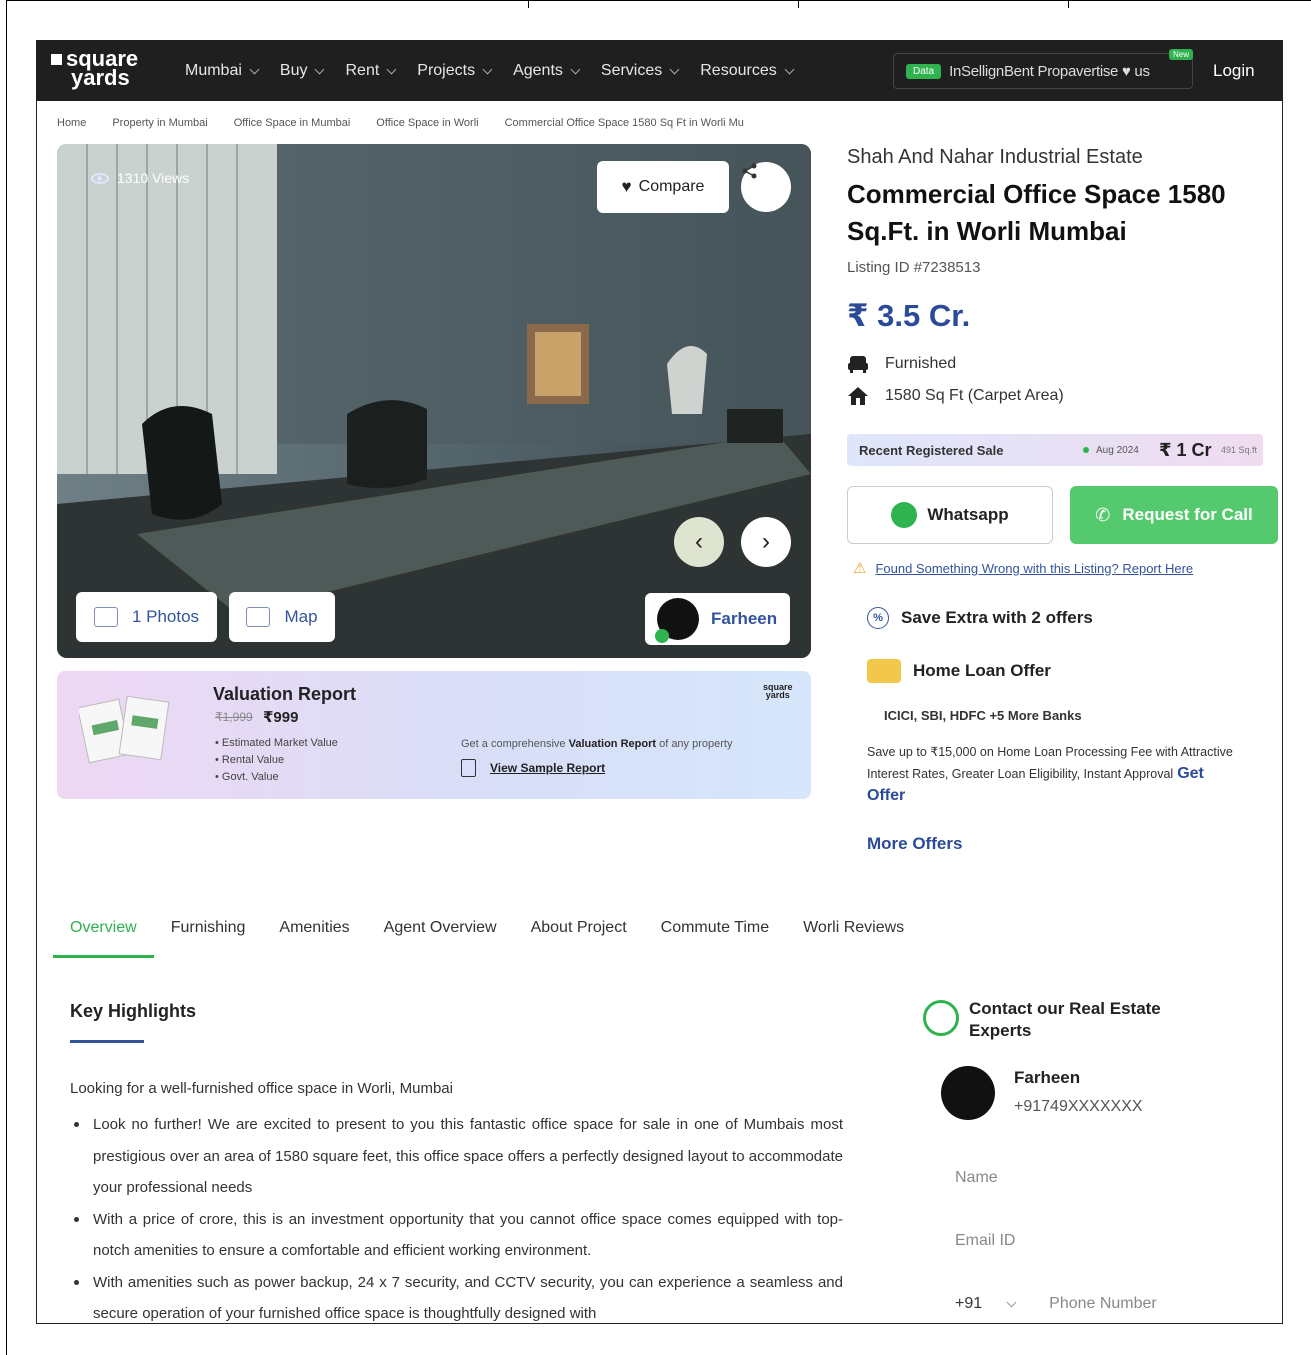  What do you see at coordinates (858, 396) in the screenshot?
I see `home-icon` at bounding box center [858, 396].